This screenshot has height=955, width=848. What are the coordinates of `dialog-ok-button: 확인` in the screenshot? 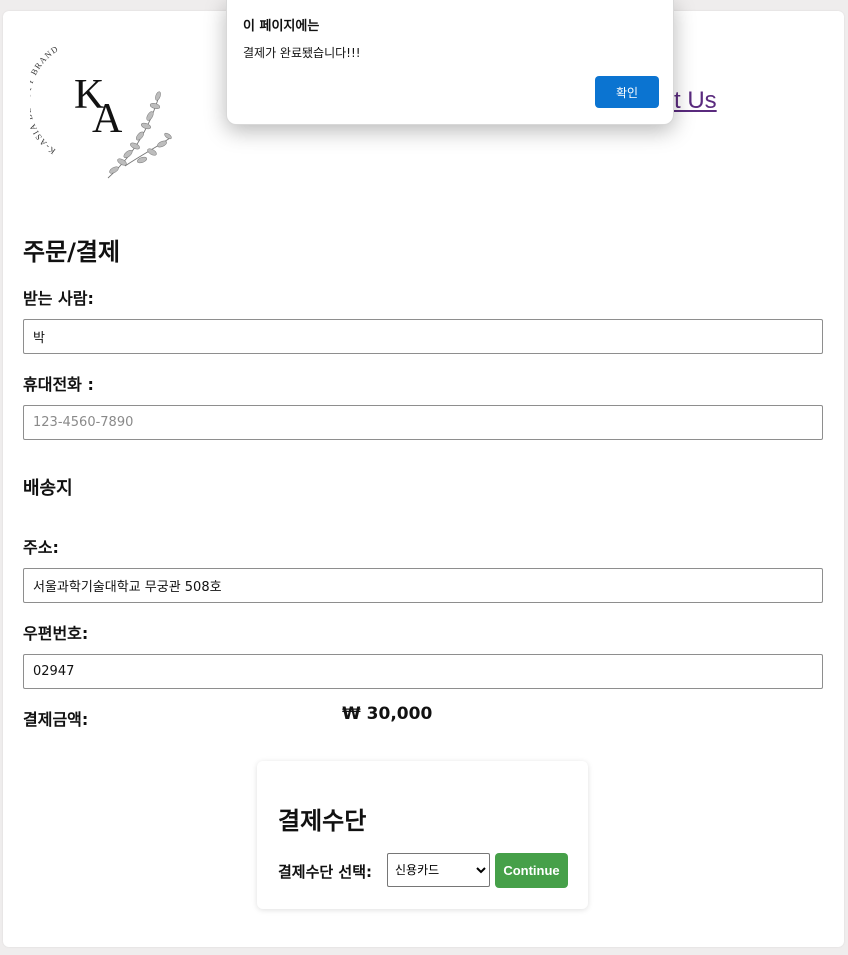 It's located at (627, 92).